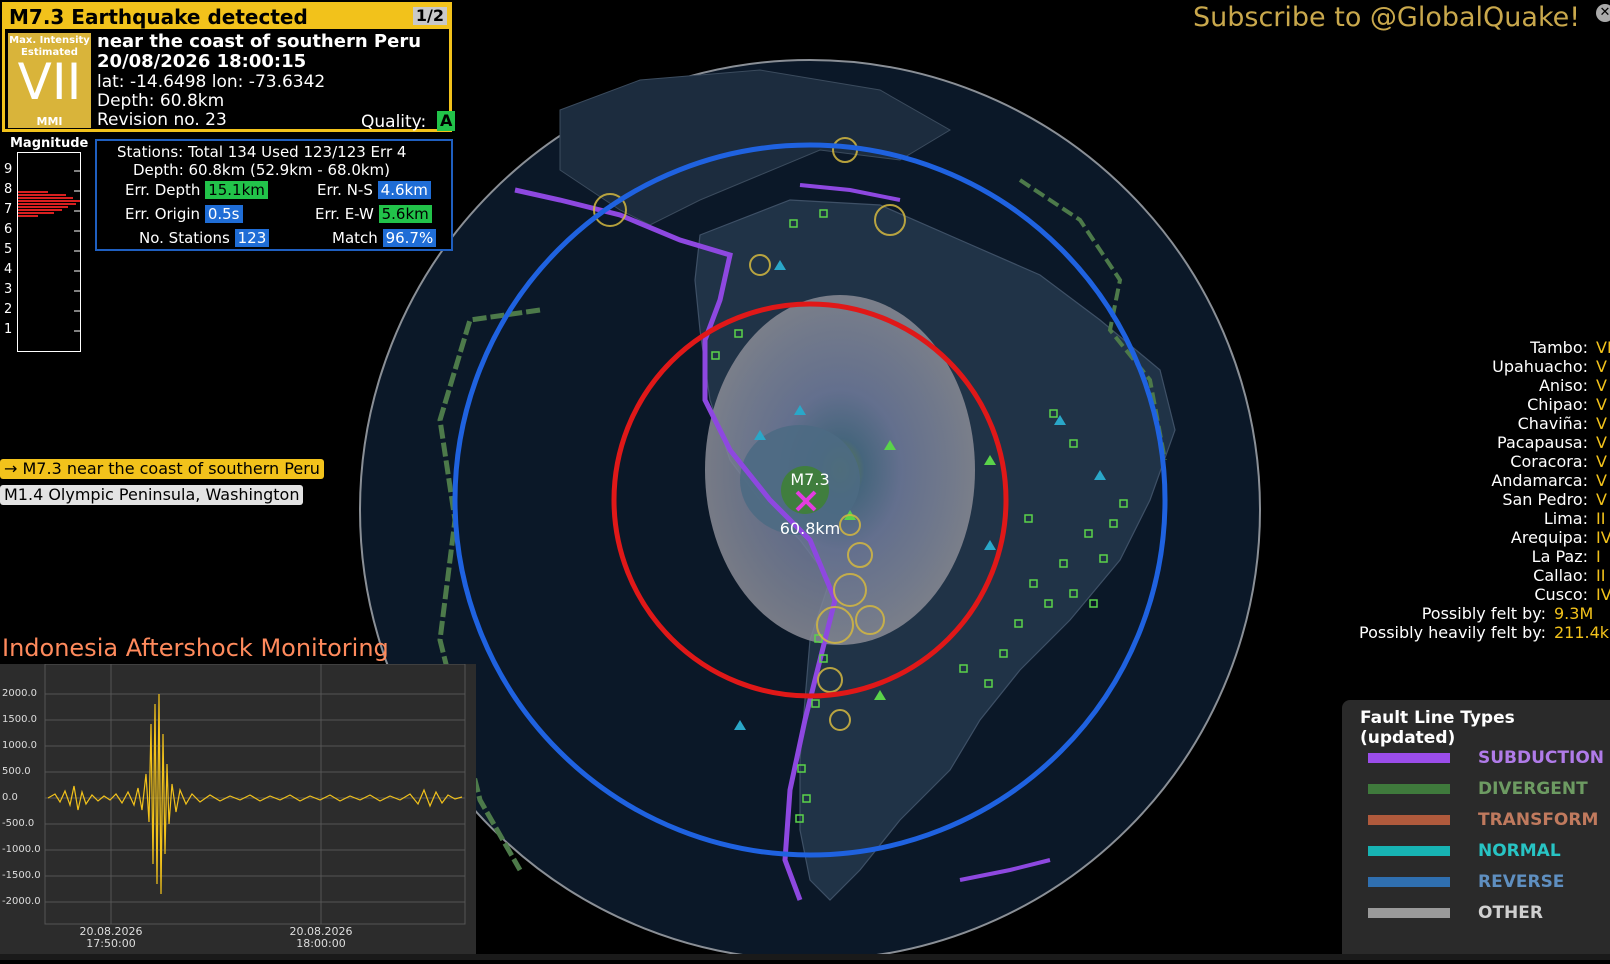  Describe the element at coordinates (355, 238) in the screenshot. I see `match-label: Match` at that location.